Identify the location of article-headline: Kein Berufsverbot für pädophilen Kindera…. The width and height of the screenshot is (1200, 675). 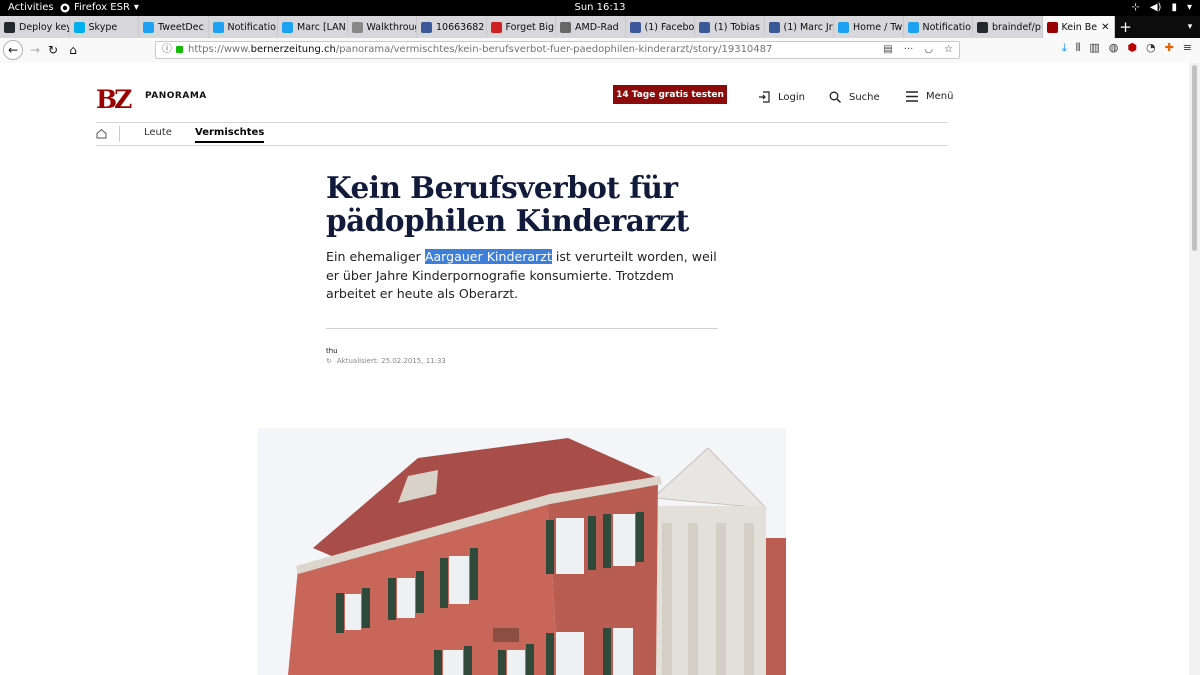
(507, 204).